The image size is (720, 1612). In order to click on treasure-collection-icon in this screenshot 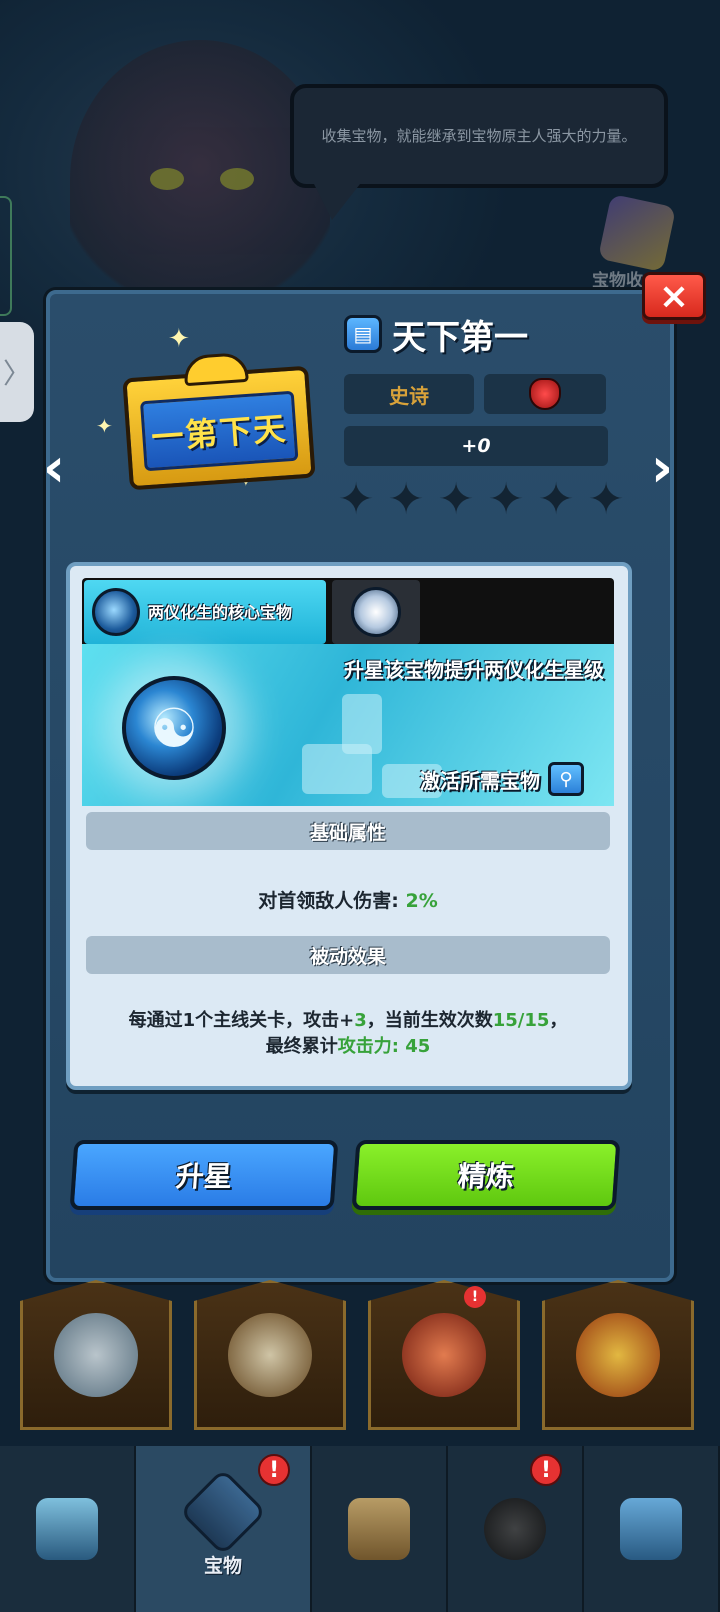, I will do `click(637, 233)`.